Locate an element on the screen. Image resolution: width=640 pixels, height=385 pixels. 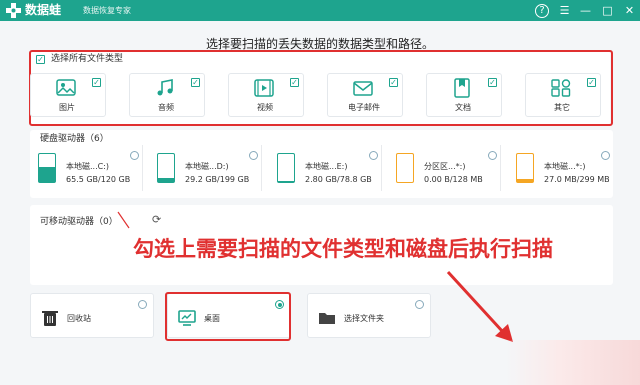
annotation-arrow-up is located at coordinates (123, 220).